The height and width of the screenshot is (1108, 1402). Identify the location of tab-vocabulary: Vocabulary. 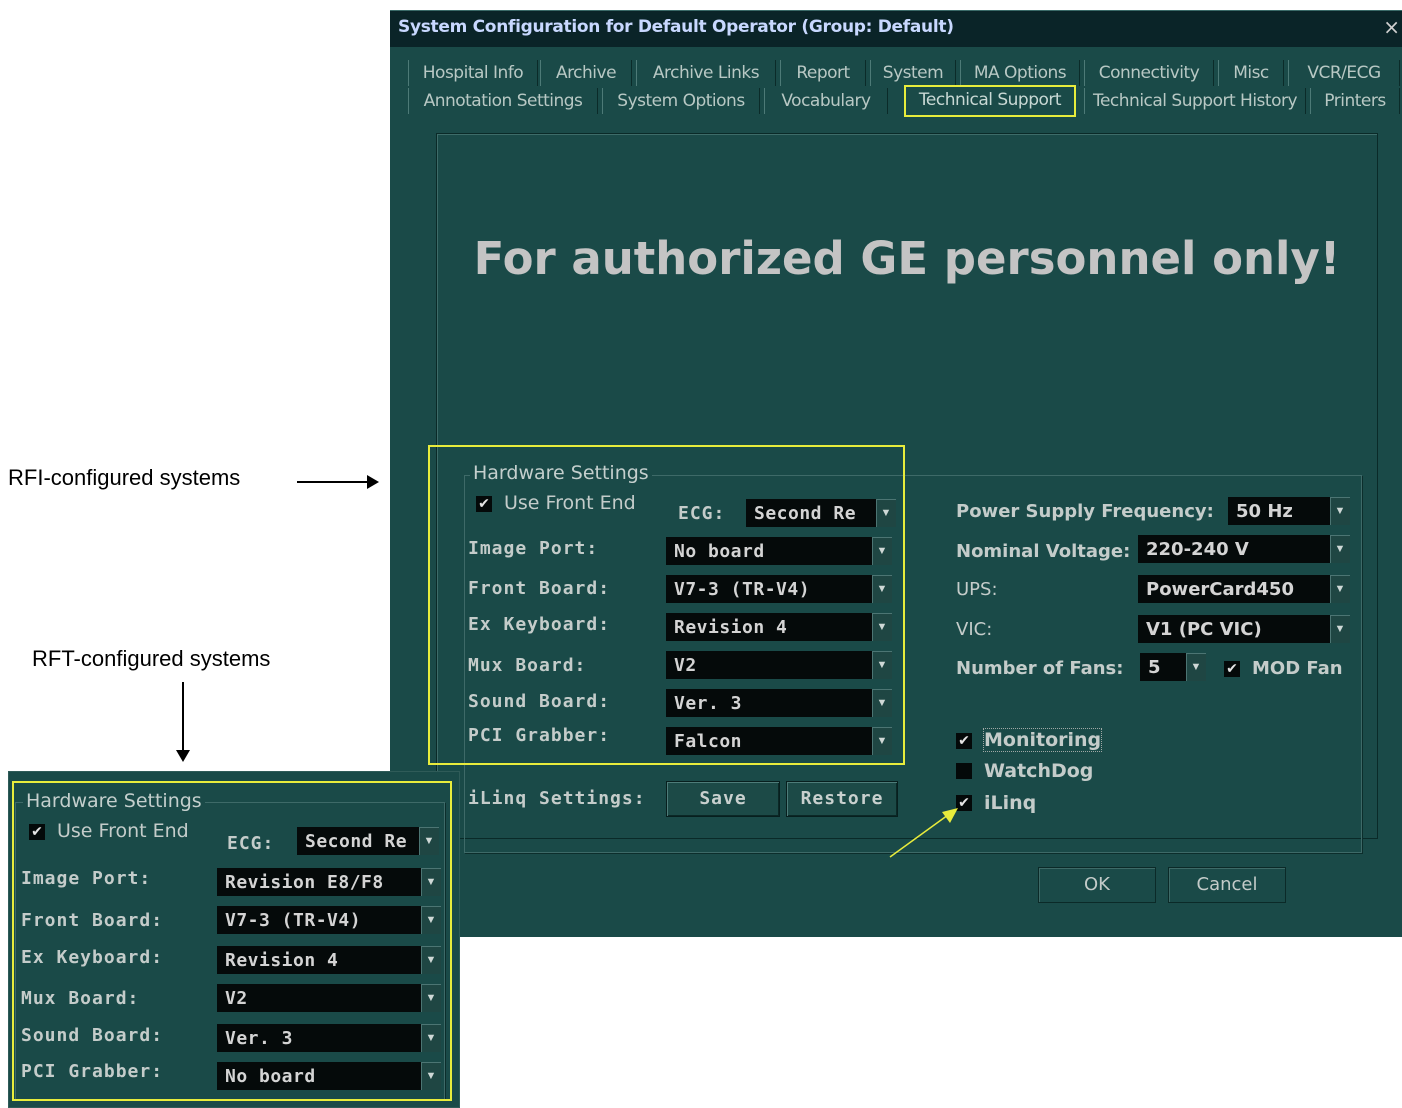
(826, 101).